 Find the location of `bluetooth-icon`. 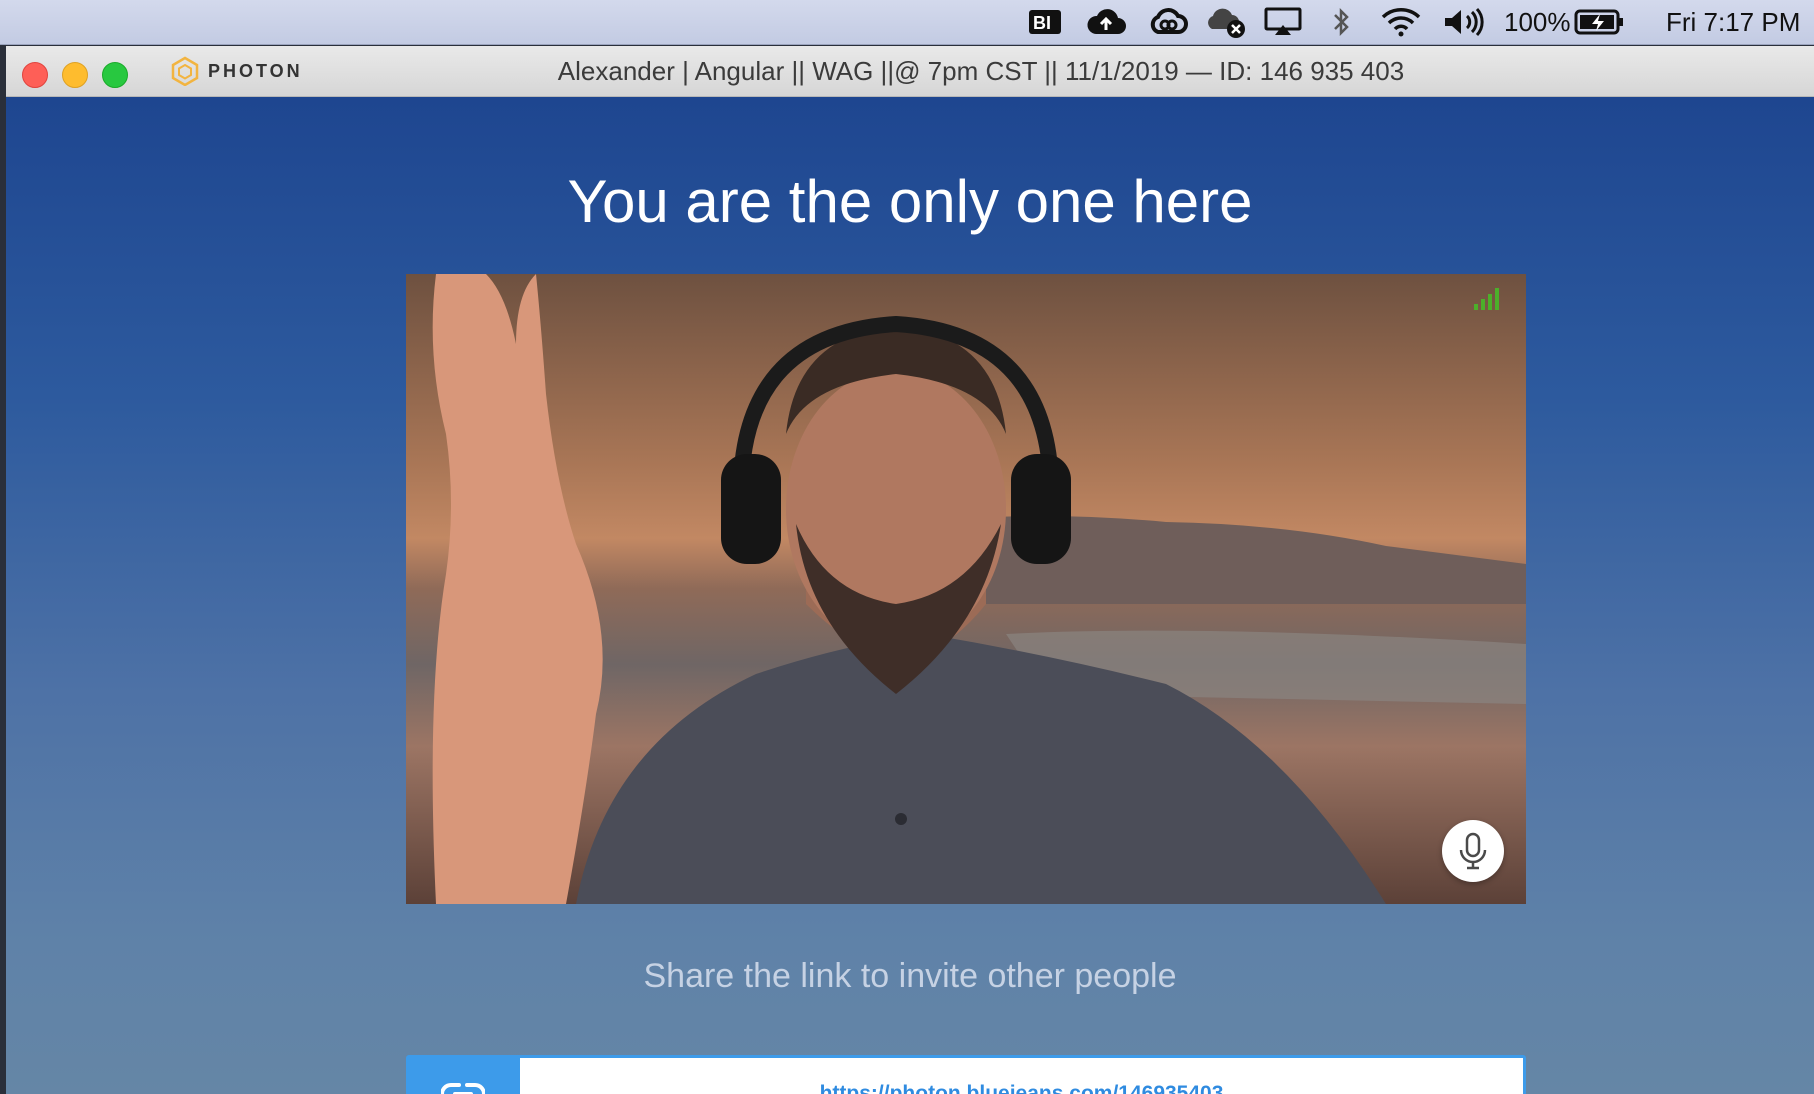

bluetooth-icon is located at coordinates (1341, 22).